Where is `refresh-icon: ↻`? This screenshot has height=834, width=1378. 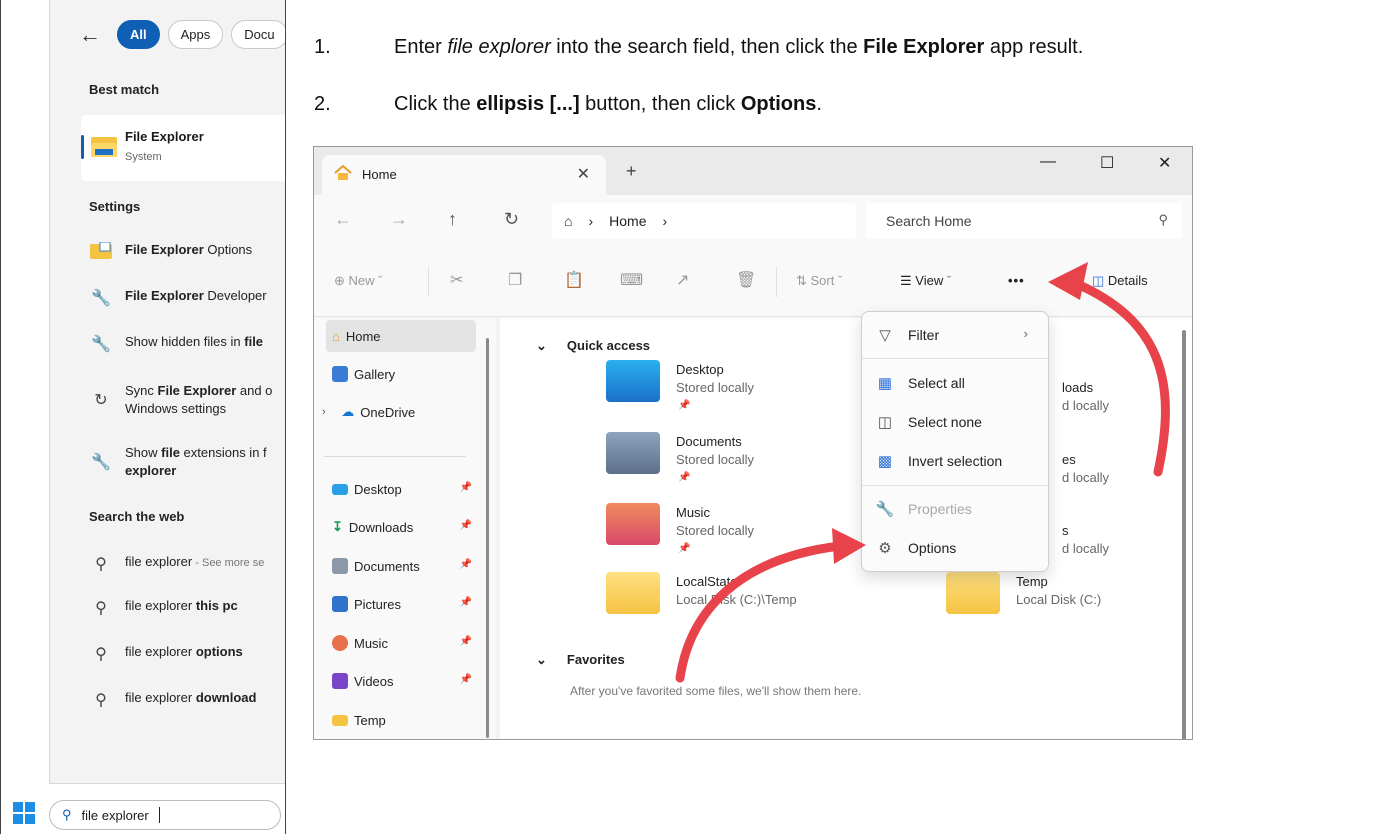 refresh-icon: ↻ is located at coordinates (511, 219).